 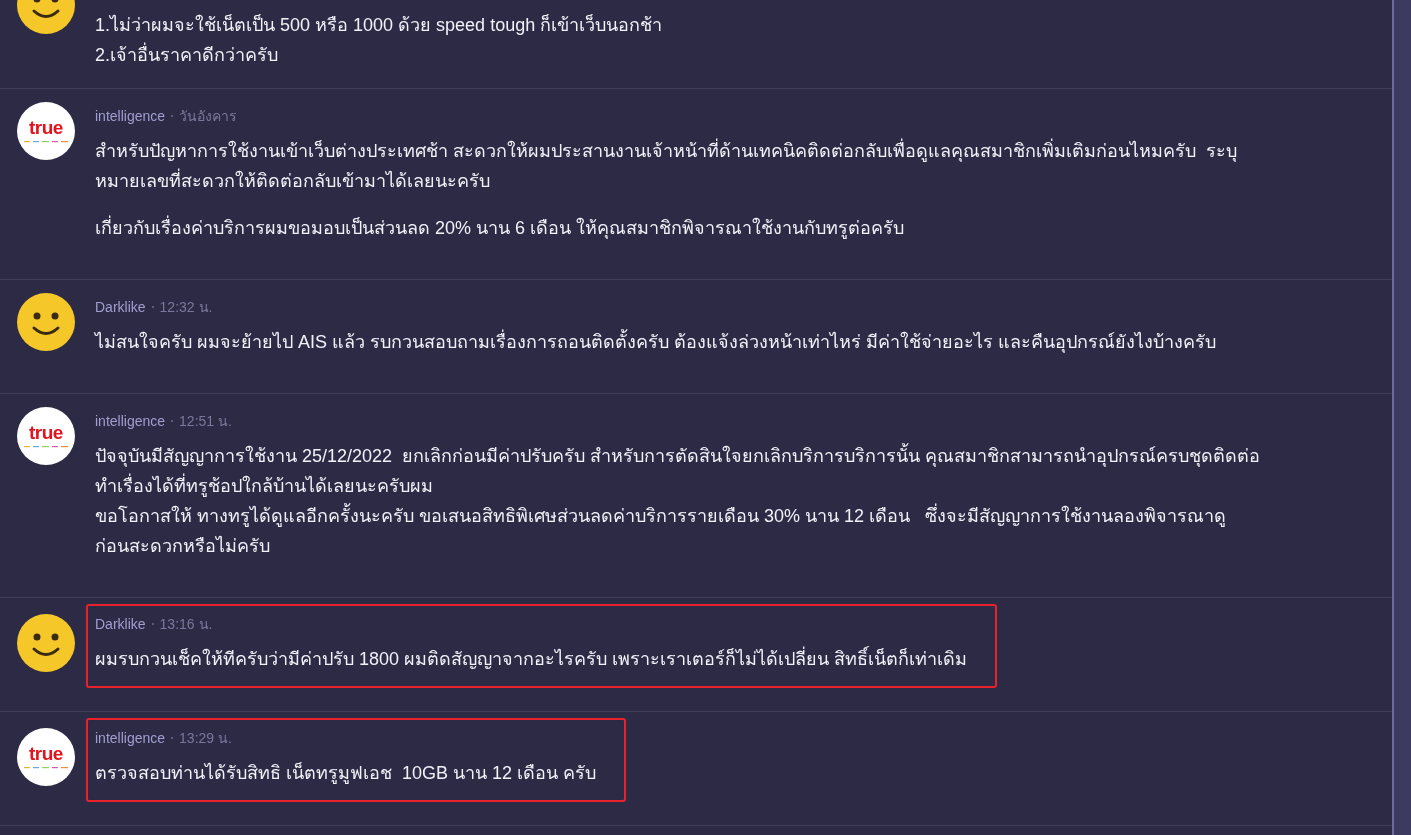 What do you see at coordinates (678, 501) in the screenshot?
I see `message-text: ปัจจุบันมีสัญญาการใช้งาน 25/12/2022 ยกเลิกก่อนมีค่าปรับครับ สำหรับการตัดสินใจยกเลิกบริการบริการนั้น คุณสมาชิกสามารถนำอุปกรณ์ครบชุดติดต่อ ทำเรื่องได้ที่ทรูช้อปใกล้บ้านได้เลยนะครับผม ขอโอกาสให้ ทางทรูได้ดูแลอีกครั้งนะครับ ขอเสนอสิทธิพิเศษส่วนลดค่าบริการรายเดือน 30% นาน 12 เดือน ซึ่งจะมีสัญญาการใช้งานลองพิจารณาดู ก่อนสะดวกหรือไม่ครับ` at bounding box center [678, 501].